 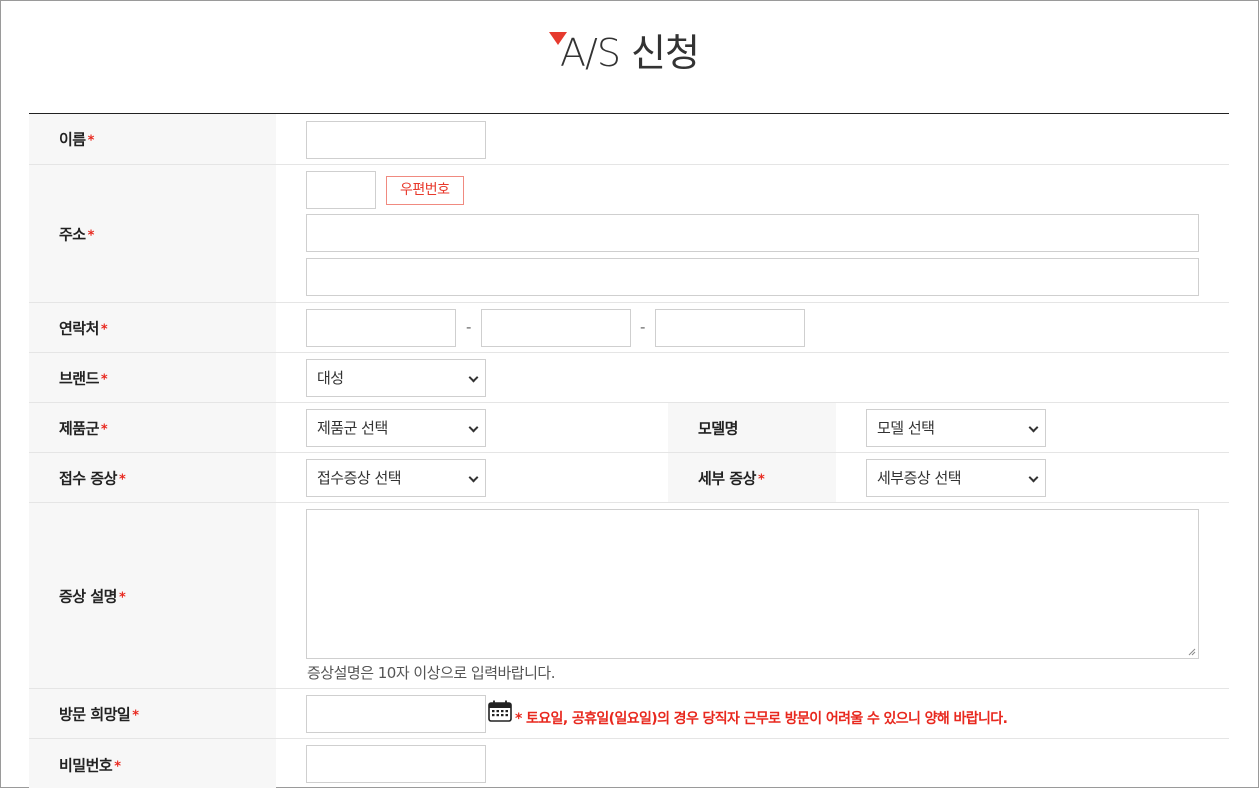 I want to click on page-title: A/S 신청, so click(x=630, y=53).